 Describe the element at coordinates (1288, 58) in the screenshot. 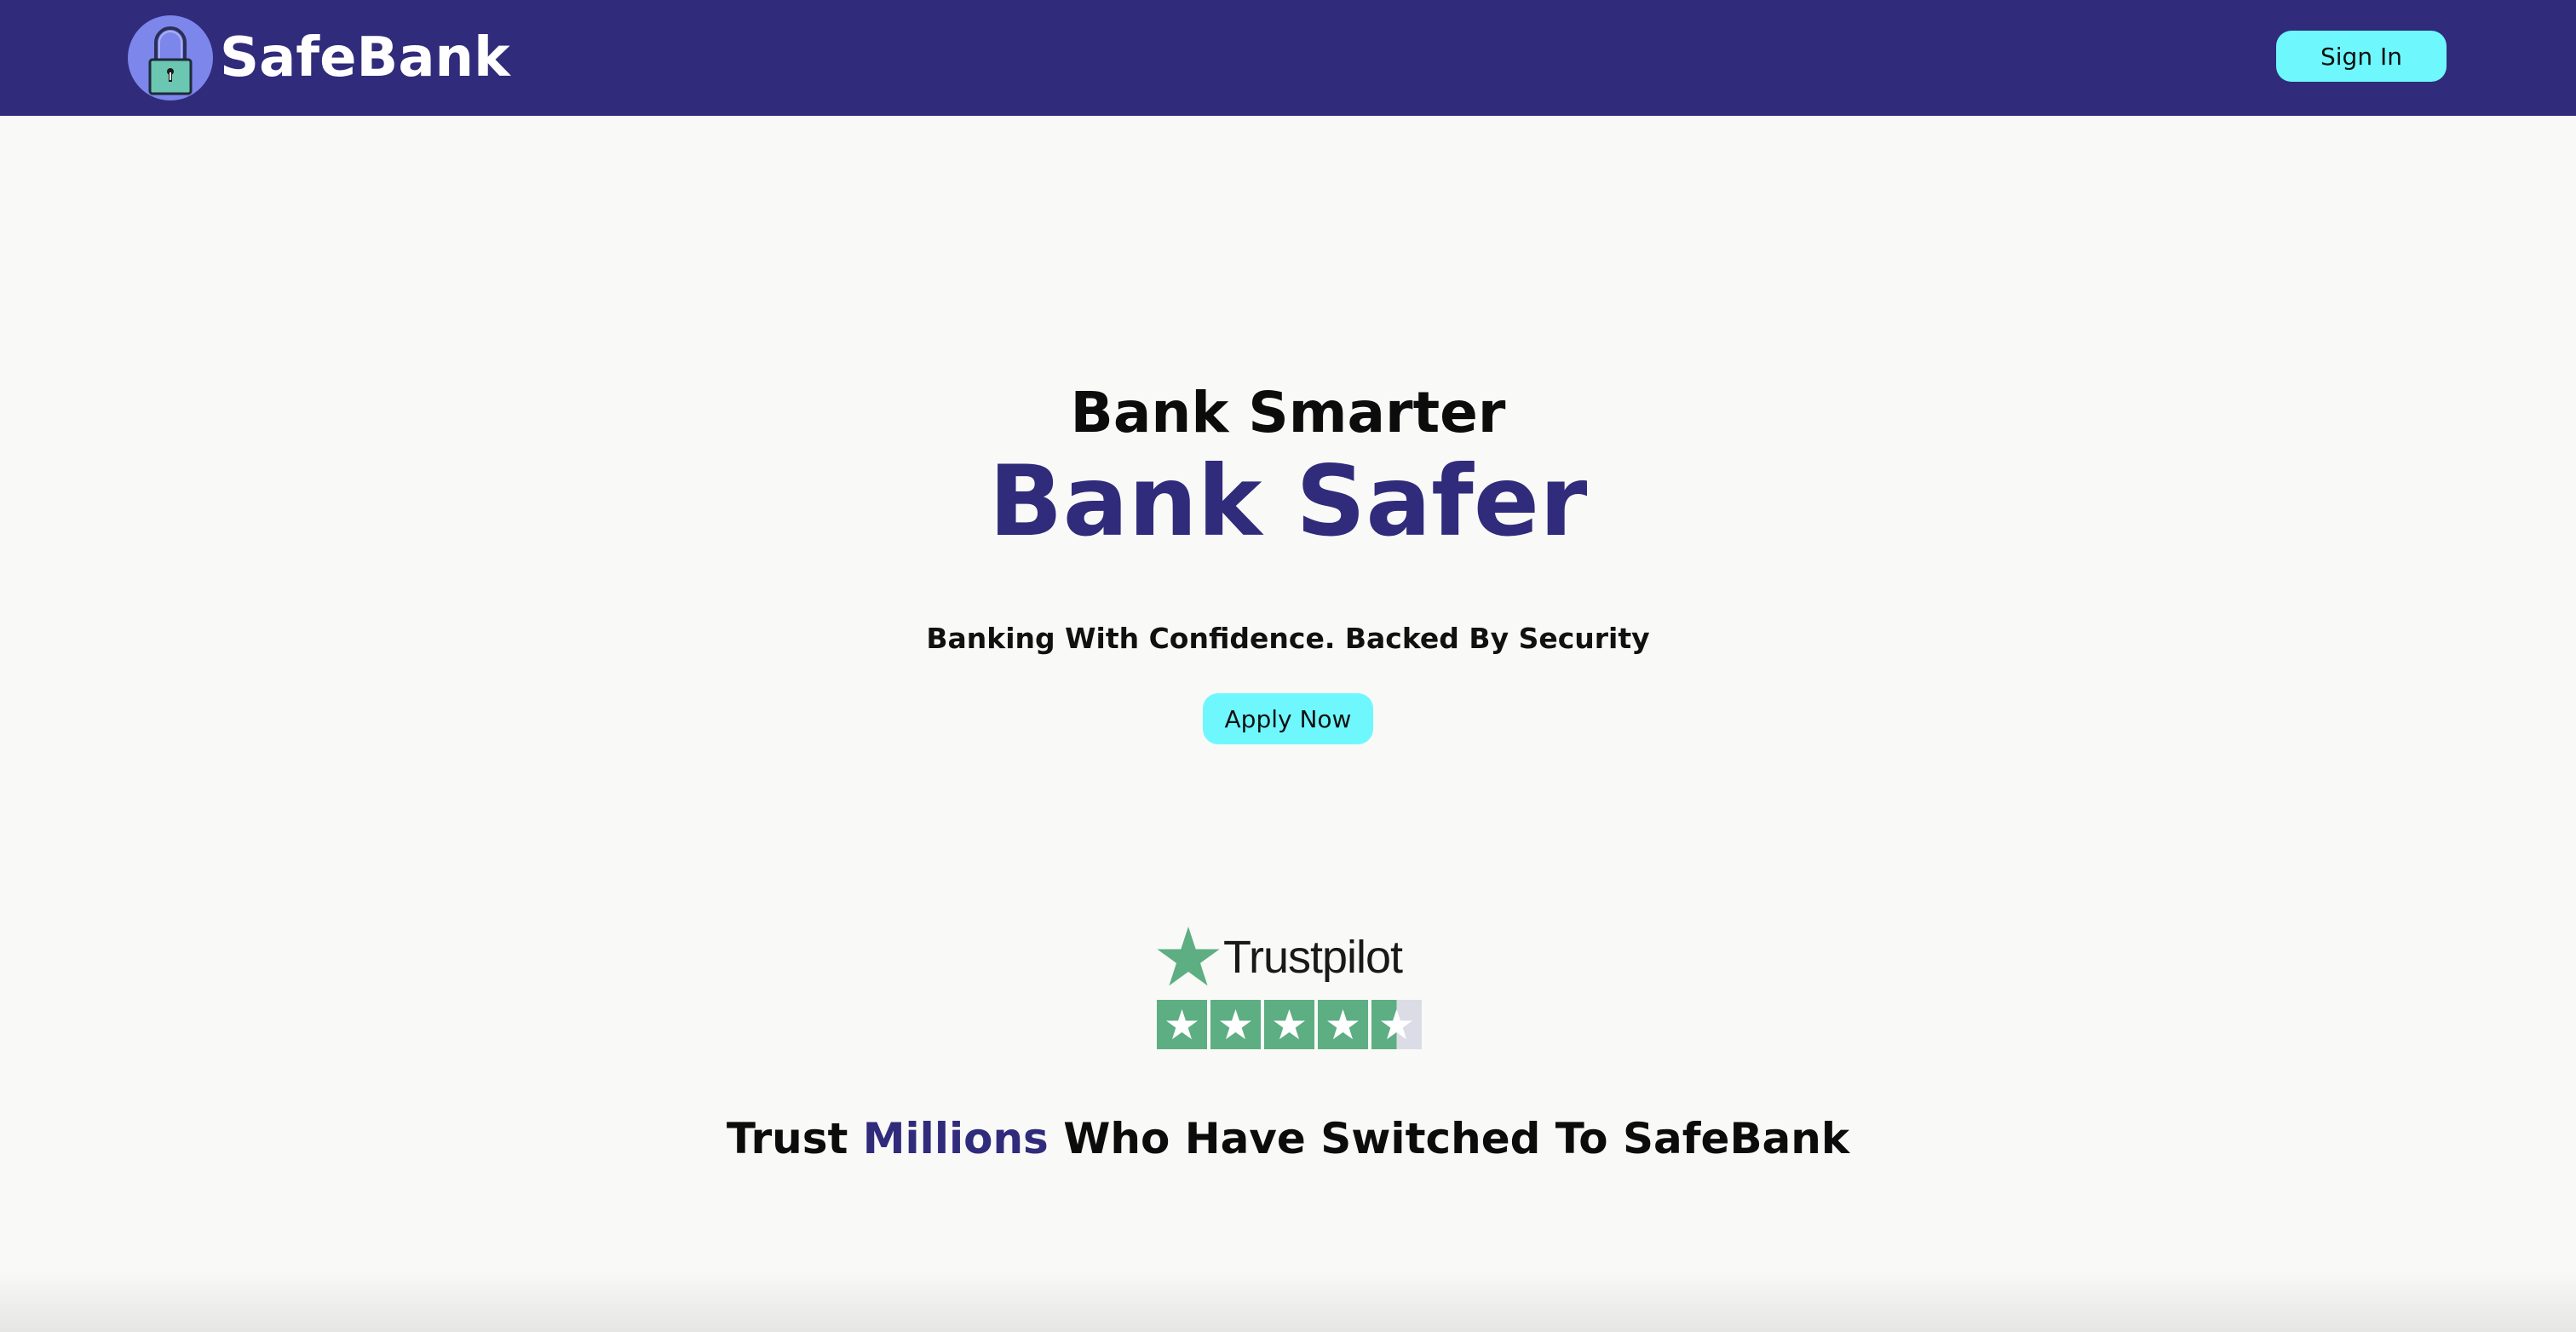

I see `top-navbar: SafeBank Sign In` at that location.